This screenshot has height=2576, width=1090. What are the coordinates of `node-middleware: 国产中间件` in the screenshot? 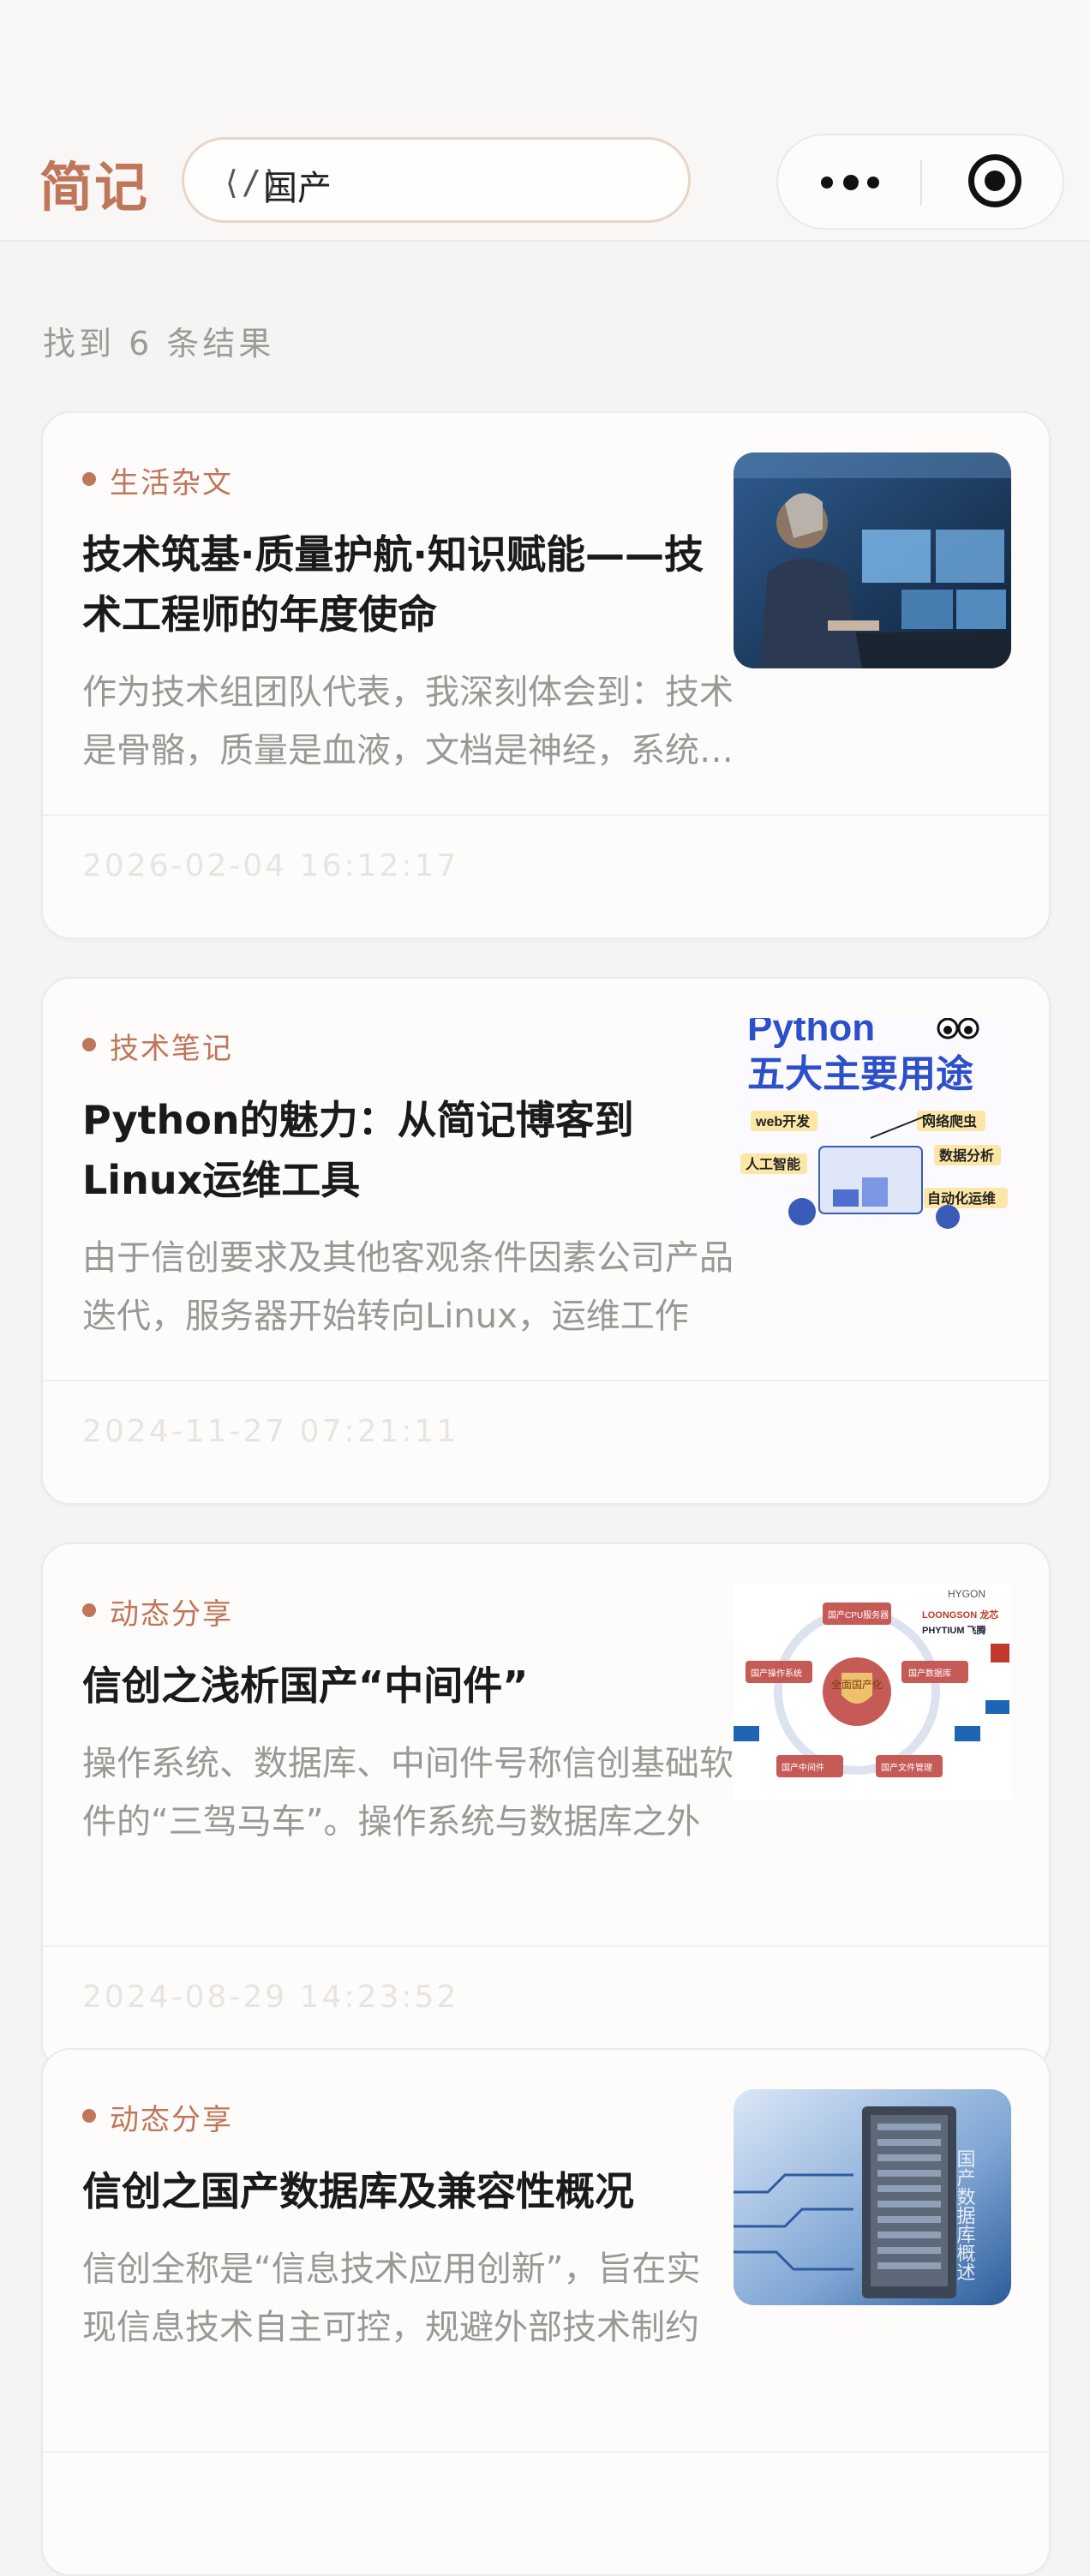 It's located at (803, 1767).